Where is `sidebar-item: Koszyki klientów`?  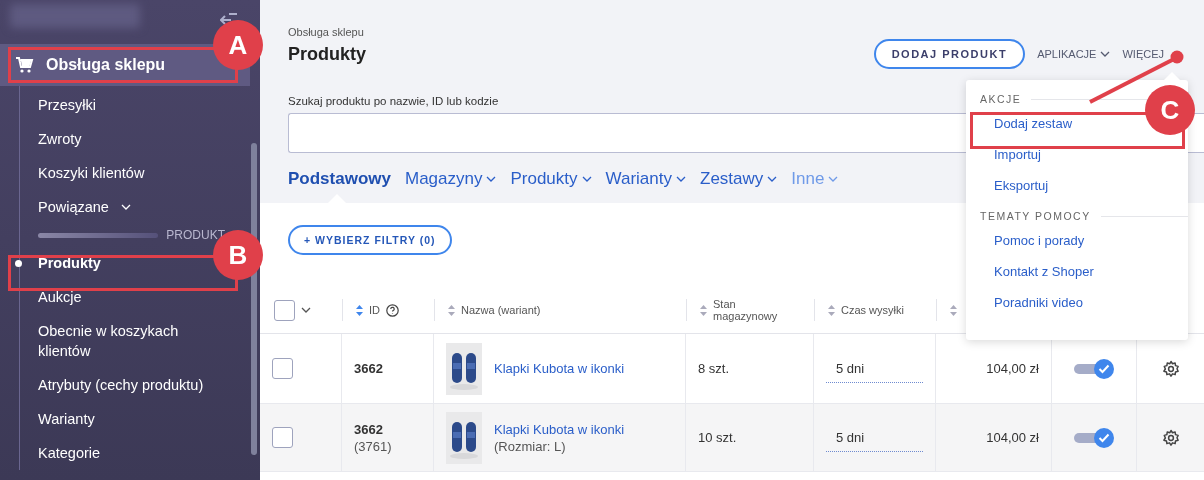 sidebar-item: Koszyki klientów is located at coordinates (91, 173).